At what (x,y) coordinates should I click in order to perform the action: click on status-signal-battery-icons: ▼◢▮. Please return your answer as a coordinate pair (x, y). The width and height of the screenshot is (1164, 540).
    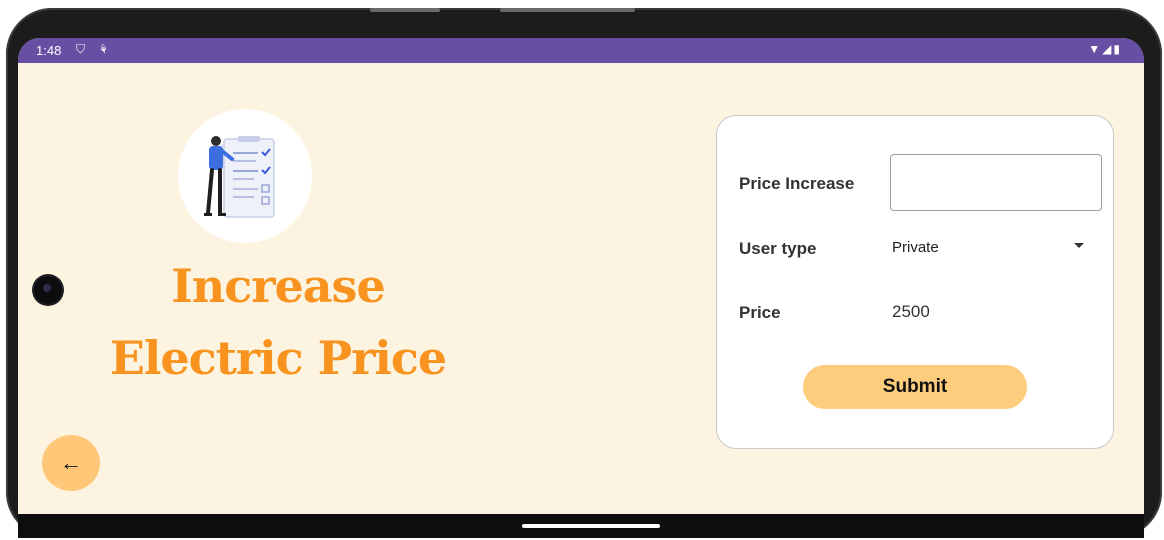
    Looking at the image, I should click on (1105, 49).